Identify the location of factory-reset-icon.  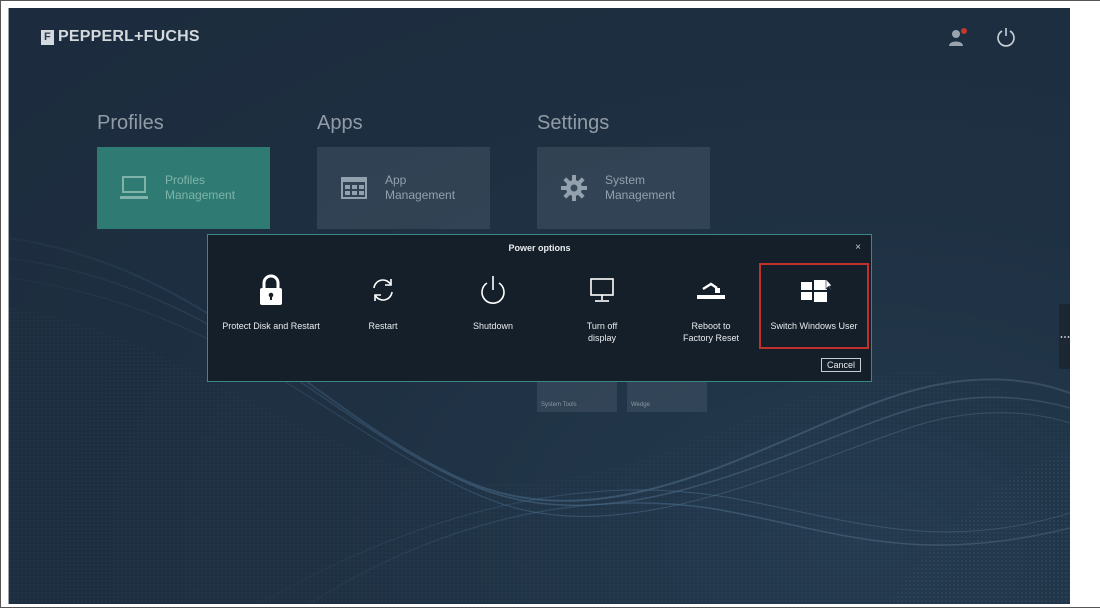
(711, 290).